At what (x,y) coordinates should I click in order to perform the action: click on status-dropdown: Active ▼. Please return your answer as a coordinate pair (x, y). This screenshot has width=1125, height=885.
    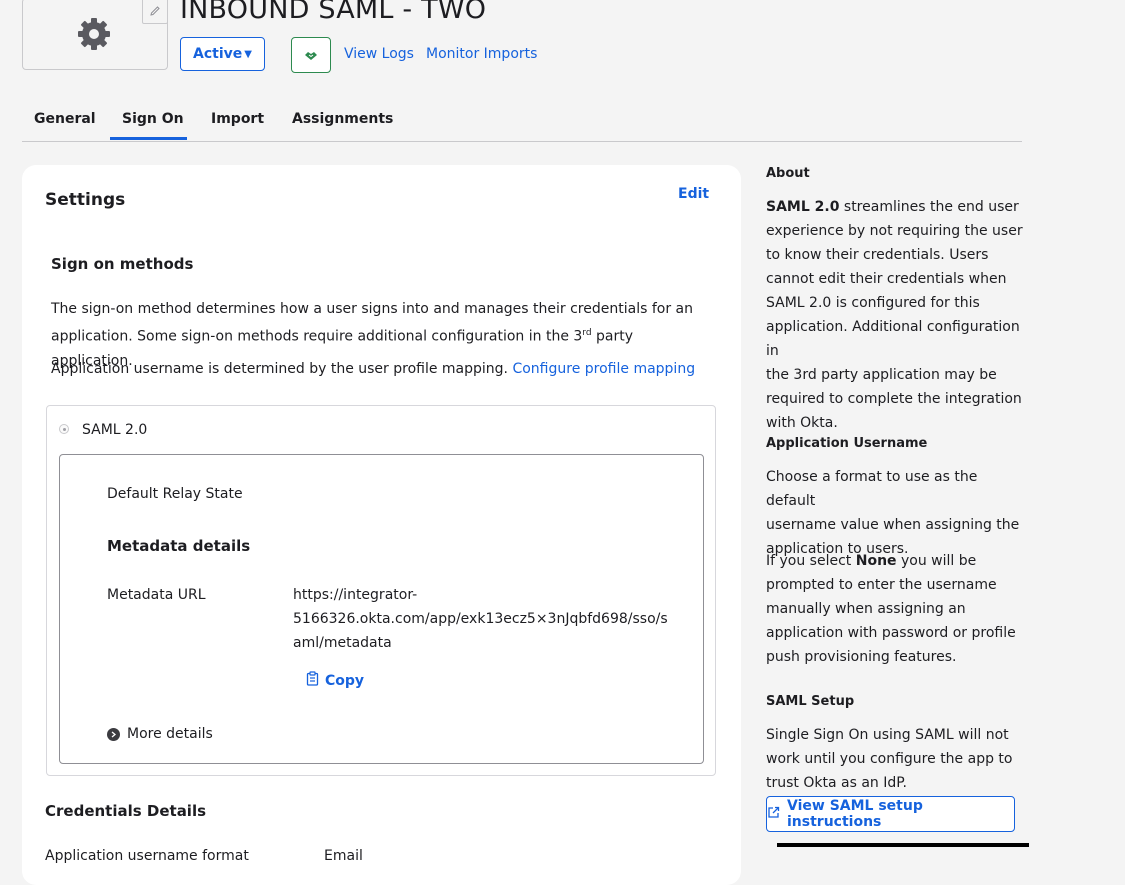
    Looking at the image, I should click on (222, 54).